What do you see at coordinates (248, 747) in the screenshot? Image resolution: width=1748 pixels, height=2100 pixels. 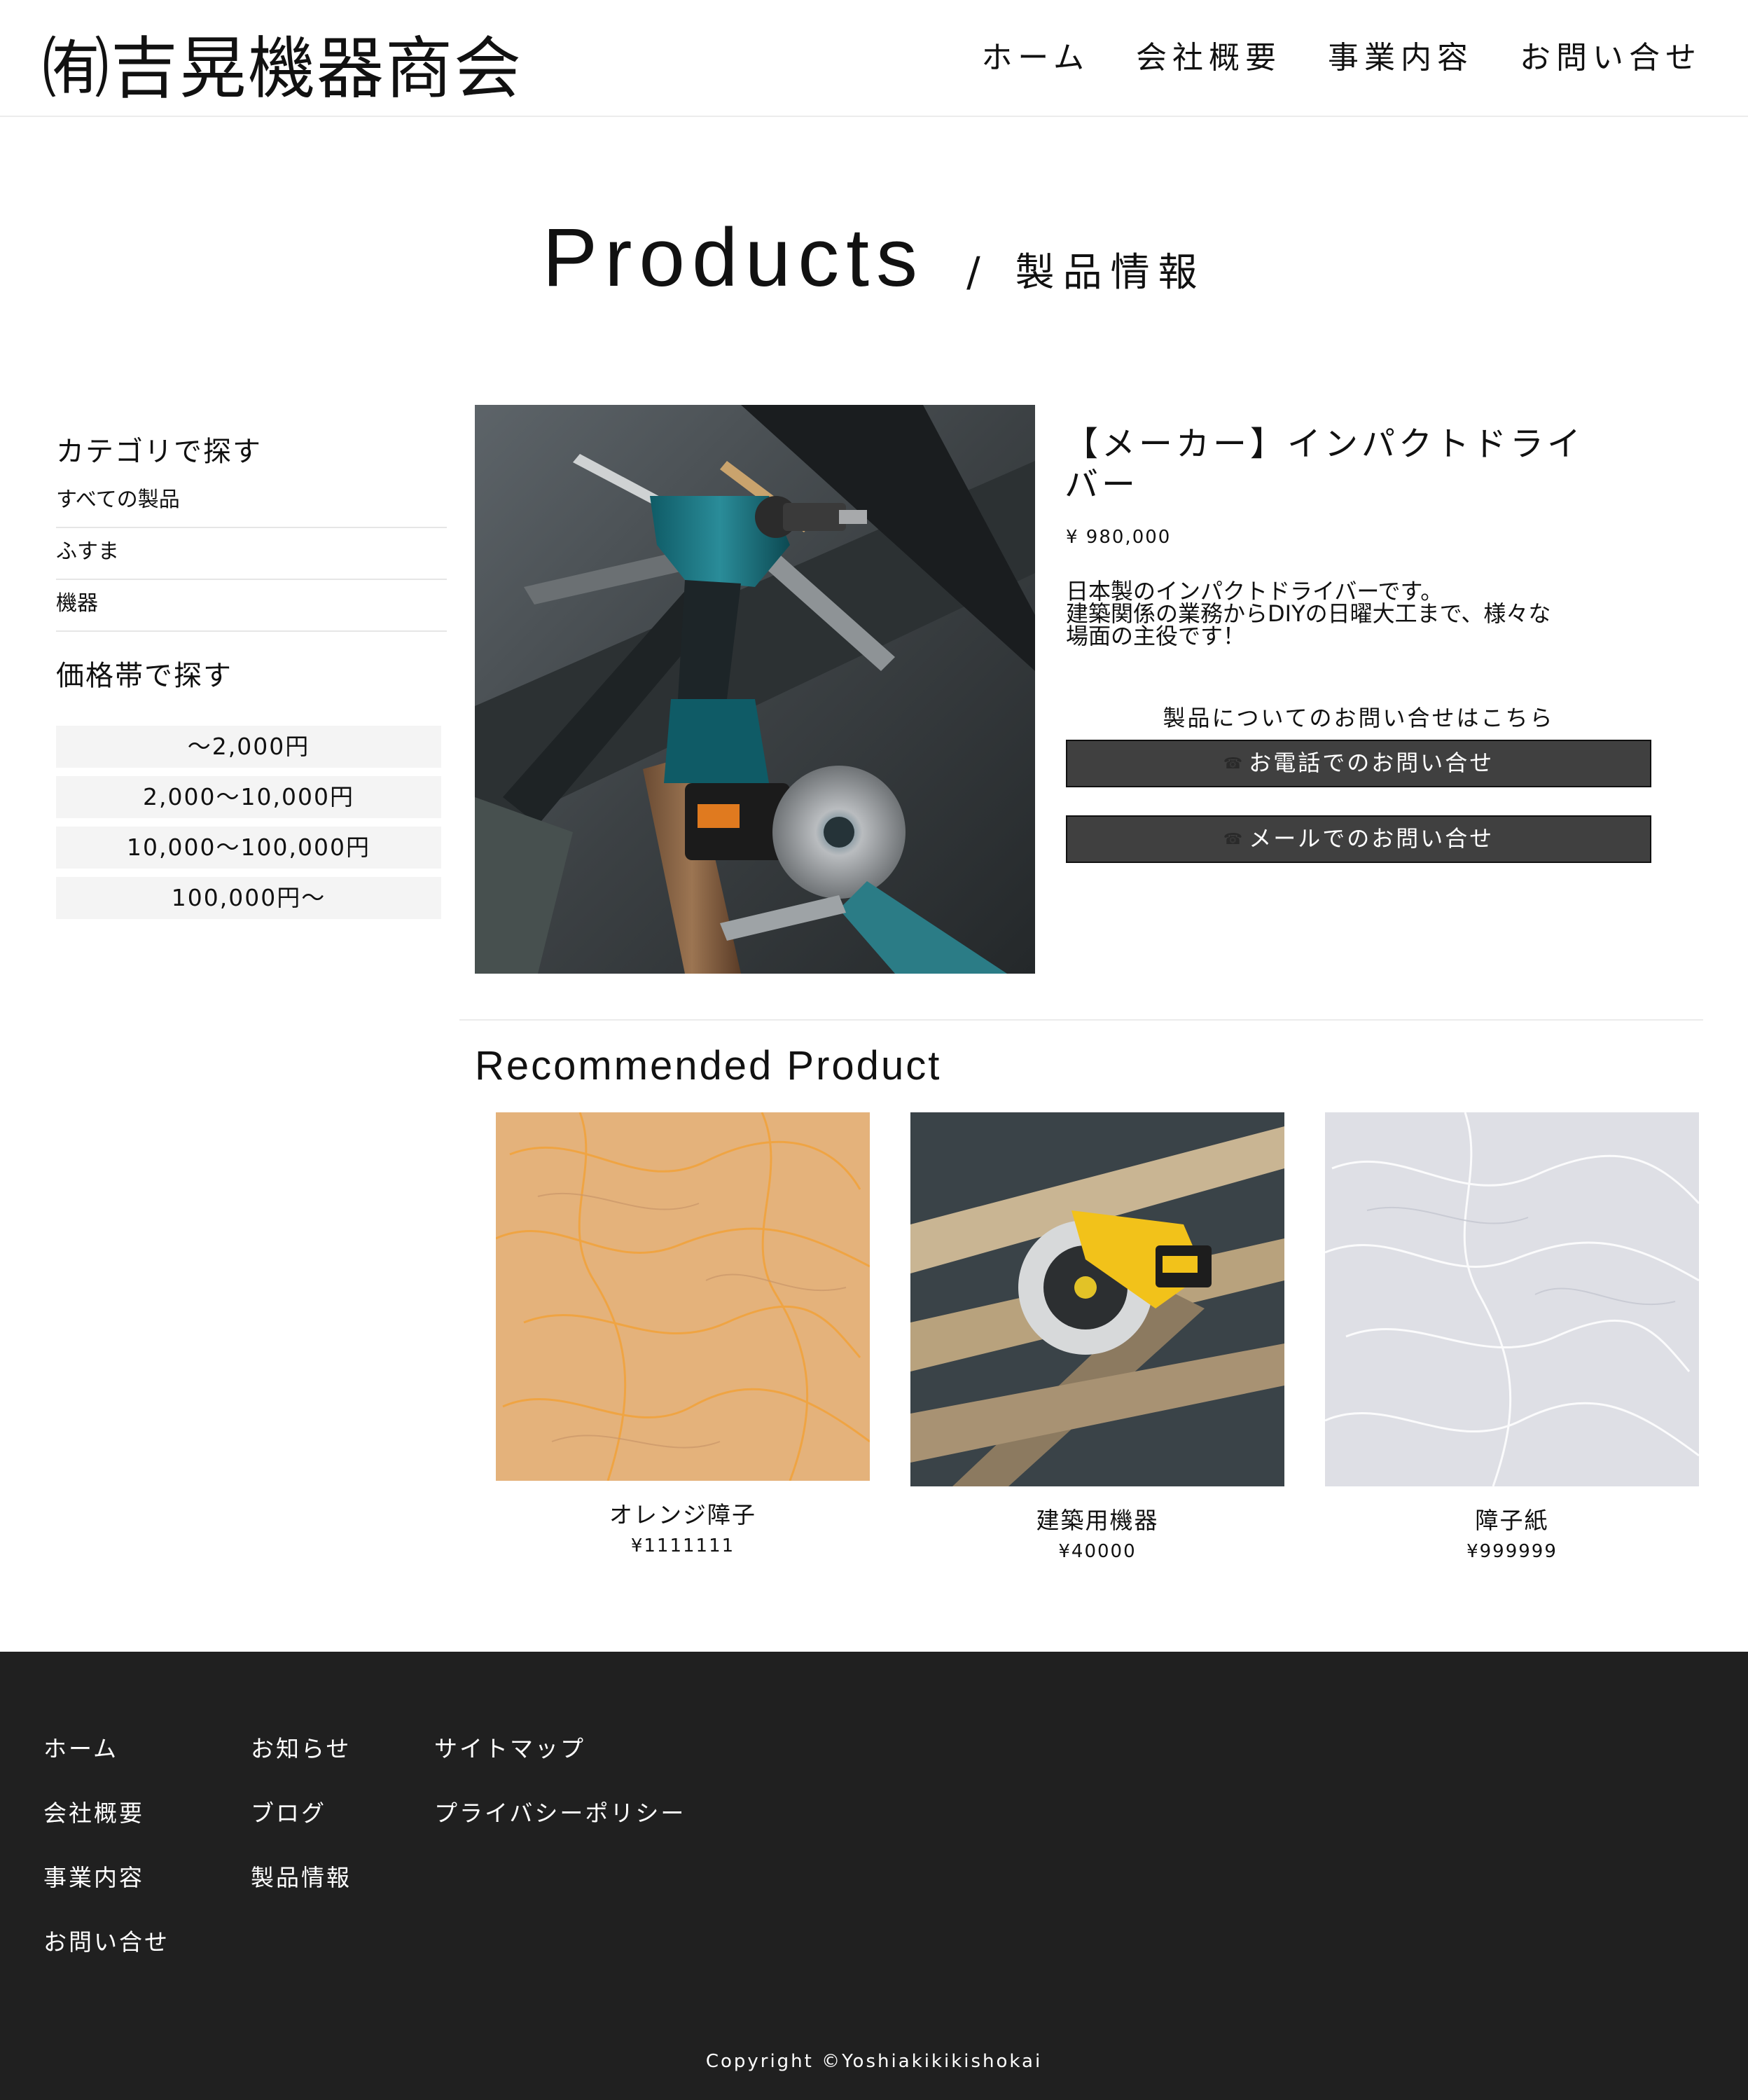 I see `price-range-1: 〜2,000円` at bounding box center [248, 747].